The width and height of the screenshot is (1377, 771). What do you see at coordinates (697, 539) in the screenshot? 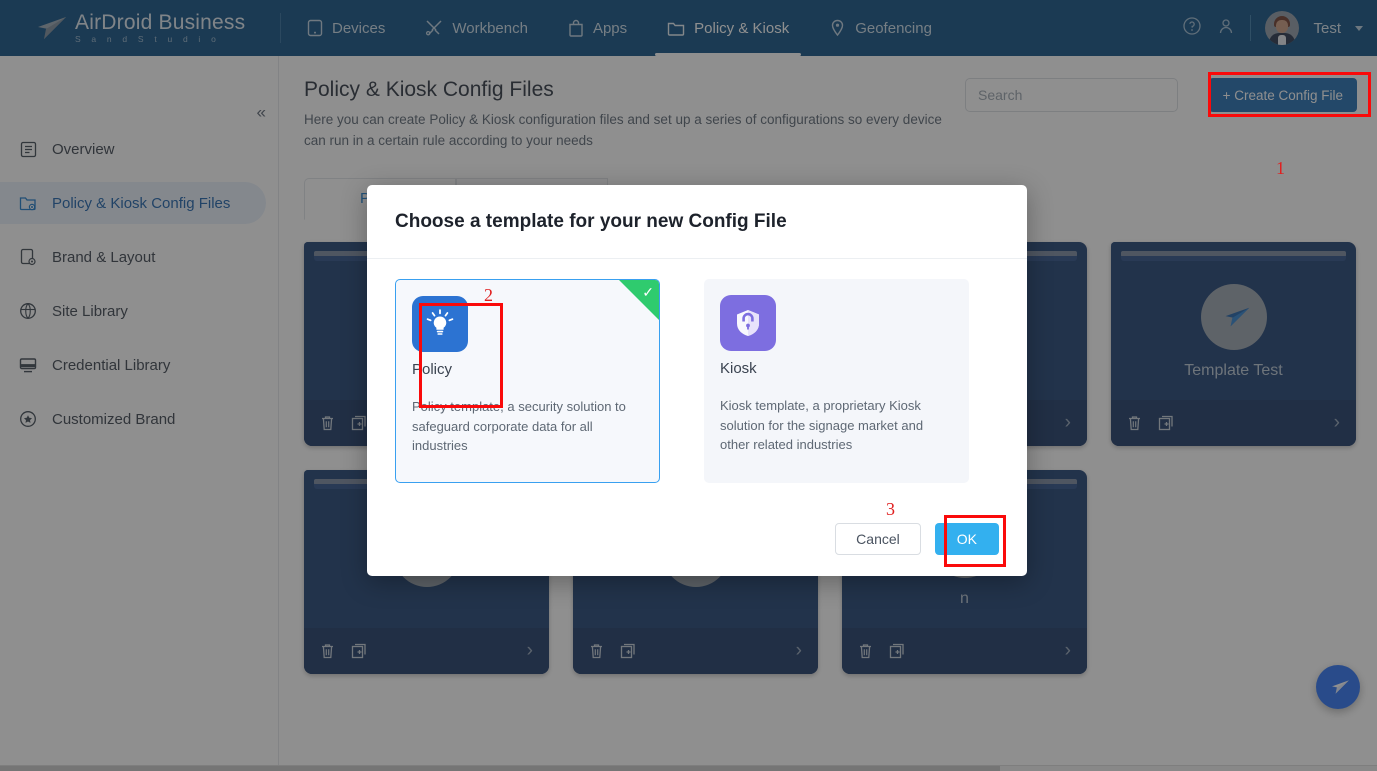
I see `dialog-footer: Cancel OK` at bounding box center [697, 539].